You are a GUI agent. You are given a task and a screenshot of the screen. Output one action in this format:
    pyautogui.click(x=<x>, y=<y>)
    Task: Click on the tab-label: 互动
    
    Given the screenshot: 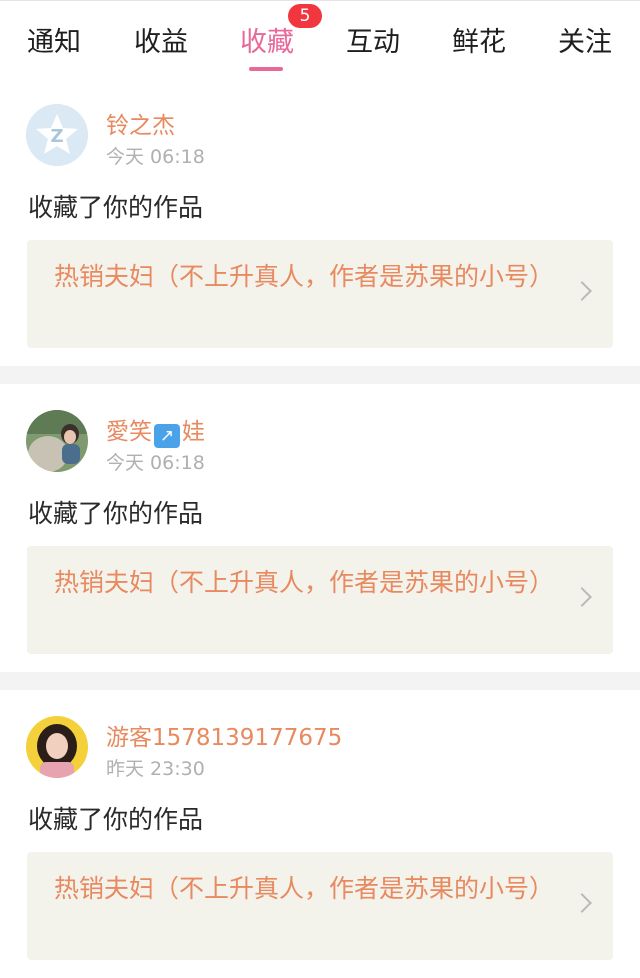 What is the action you would take?
    pyautogui.click(x=373, y=42)
    